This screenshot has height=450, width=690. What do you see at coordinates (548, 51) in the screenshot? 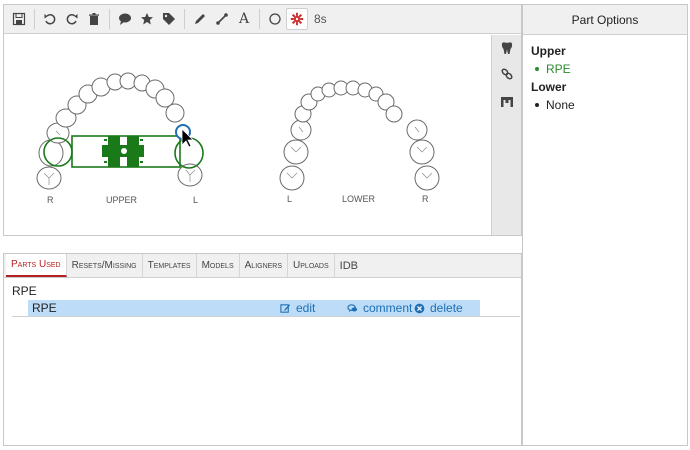
I see `upper-heading: Upper` at bounding box center [548, 51].